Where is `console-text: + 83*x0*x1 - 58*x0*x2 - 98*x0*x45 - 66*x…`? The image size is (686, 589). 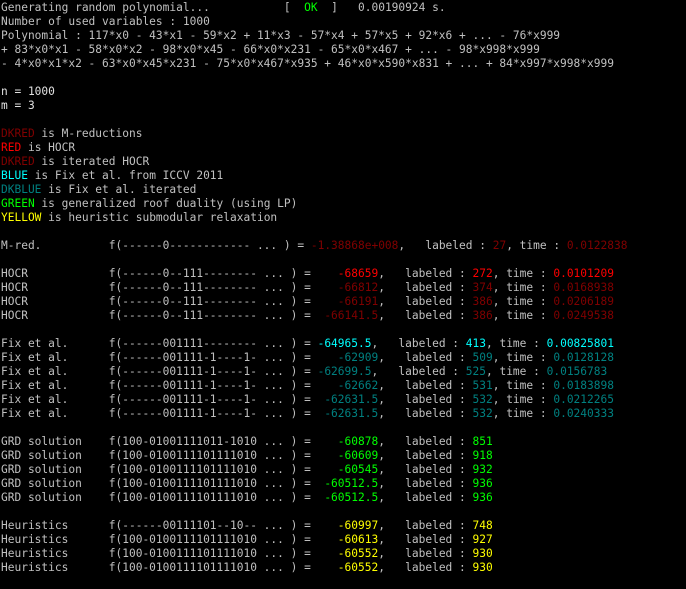
console-text: + 83*x0*x1 - 58*x0*x2 - 98*x0*x45 - 66*x… is located at coordinates (270, 49).